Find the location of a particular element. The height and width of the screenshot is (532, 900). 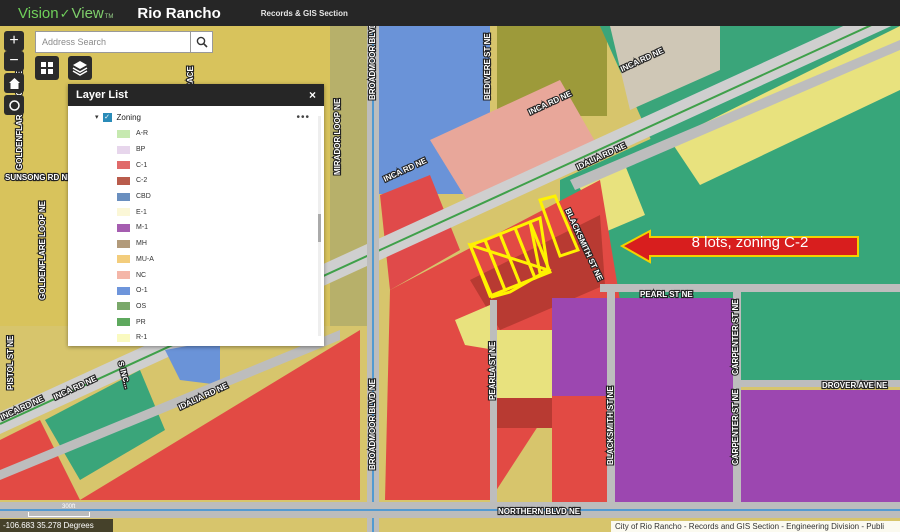

label-sunsong: SUNSONG RD NE is located at coordinates (39, 177).